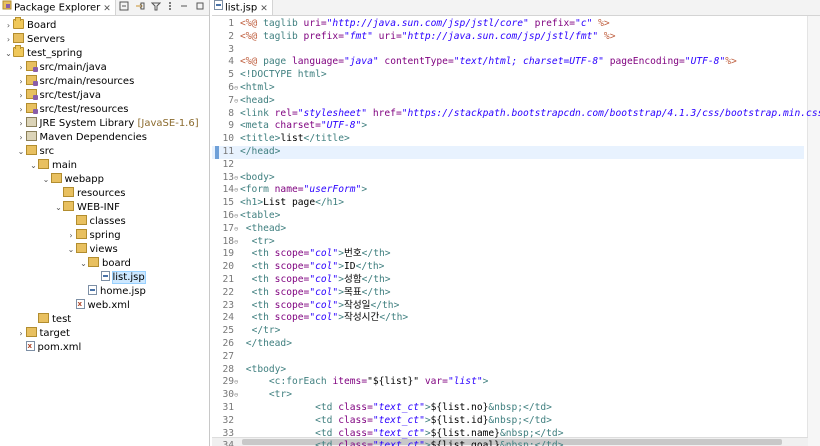  I want to click on tree-item: ⌄ src, so click(104, 152).